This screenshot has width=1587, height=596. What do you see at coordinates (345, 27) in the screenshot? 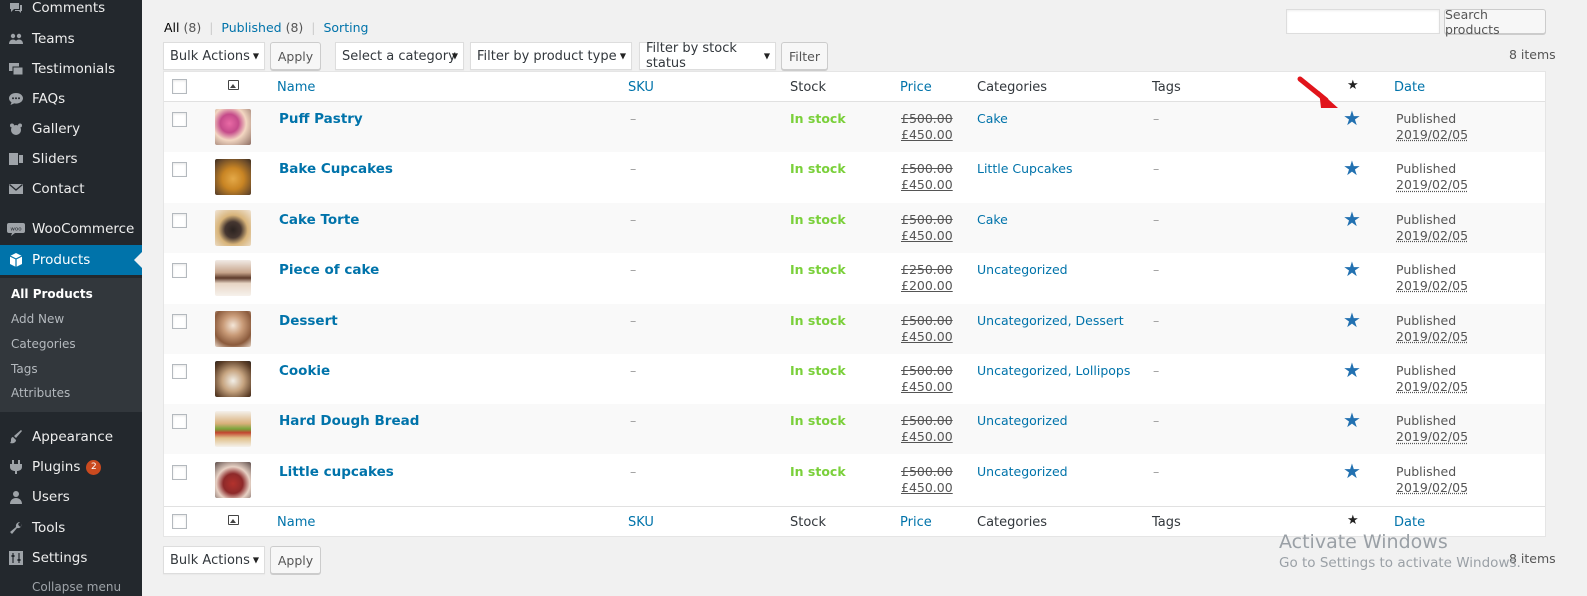
I see `view-sorting: Sorting` at bounding box center [345, 27].